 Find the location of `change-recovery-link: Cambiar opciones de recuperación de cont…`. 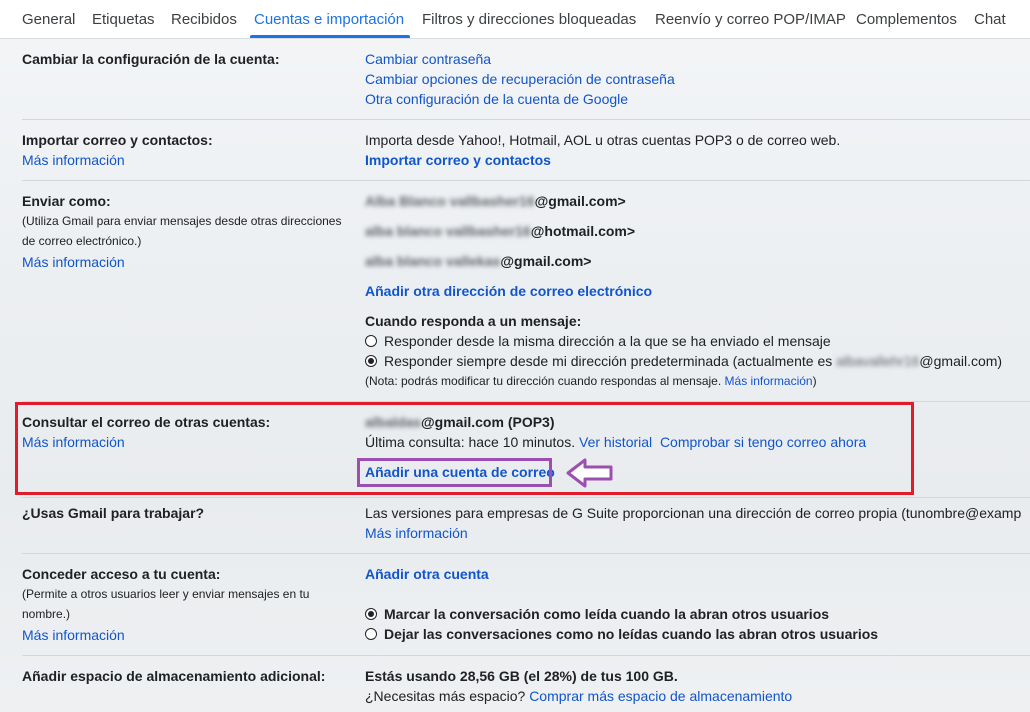

change-recovery-link: Cambiar opciones de recuperación de cont… is located at coordinates (520, 79).